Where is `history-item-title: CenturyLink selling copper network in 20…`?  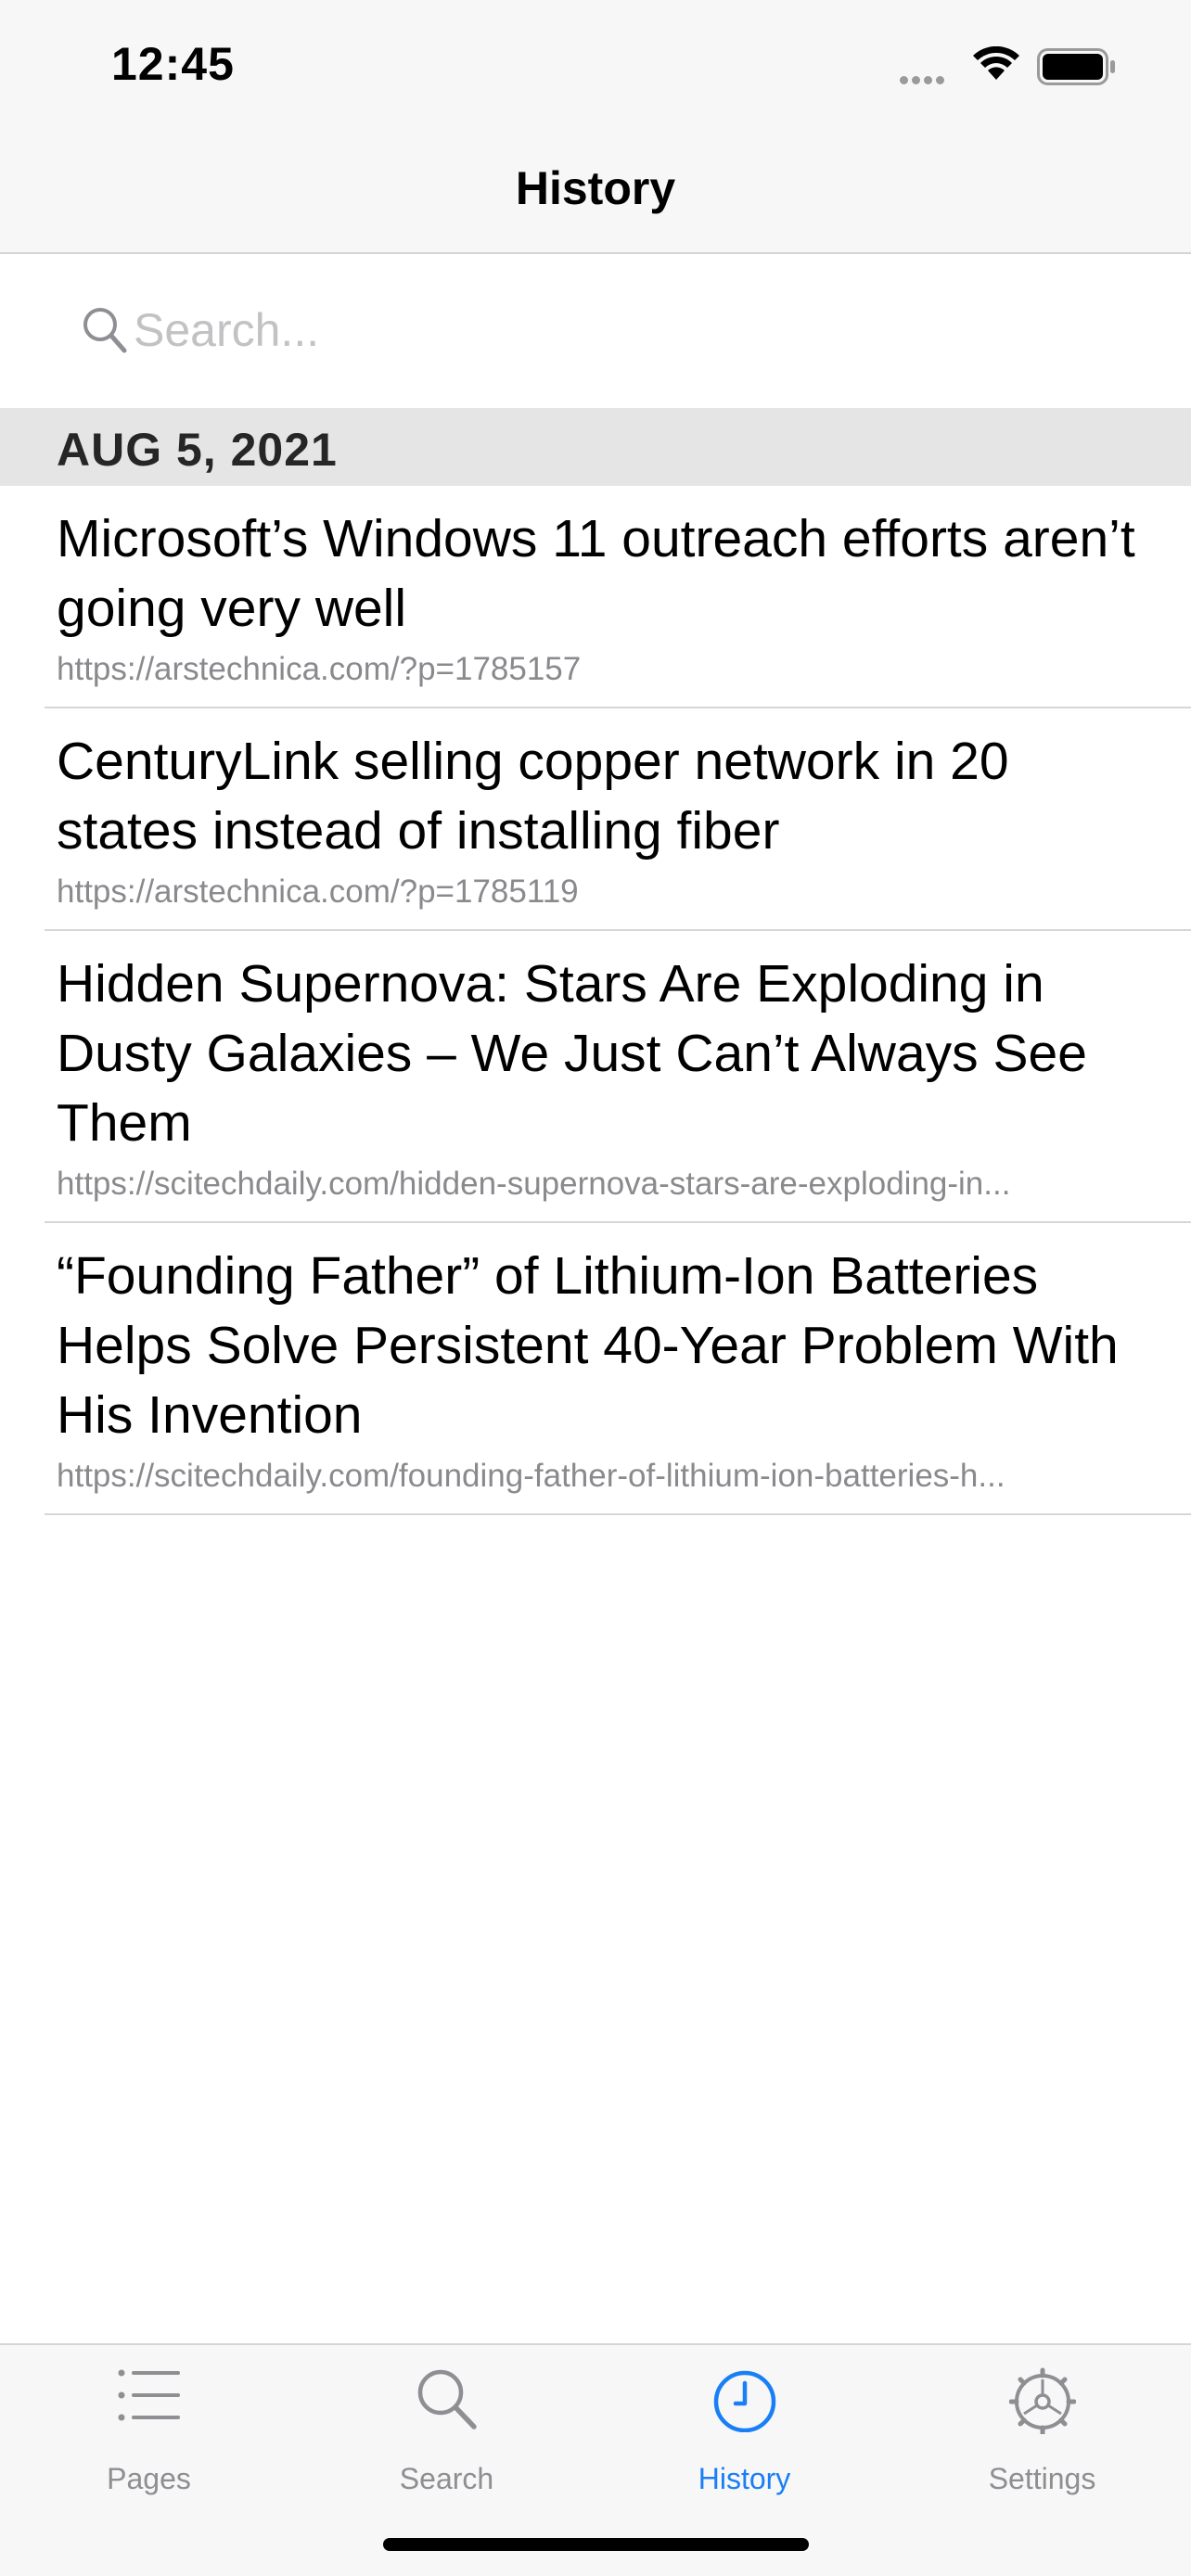 history-item-title: CenturyLink selling copper network in 20… is located at coordinates (533, 796).